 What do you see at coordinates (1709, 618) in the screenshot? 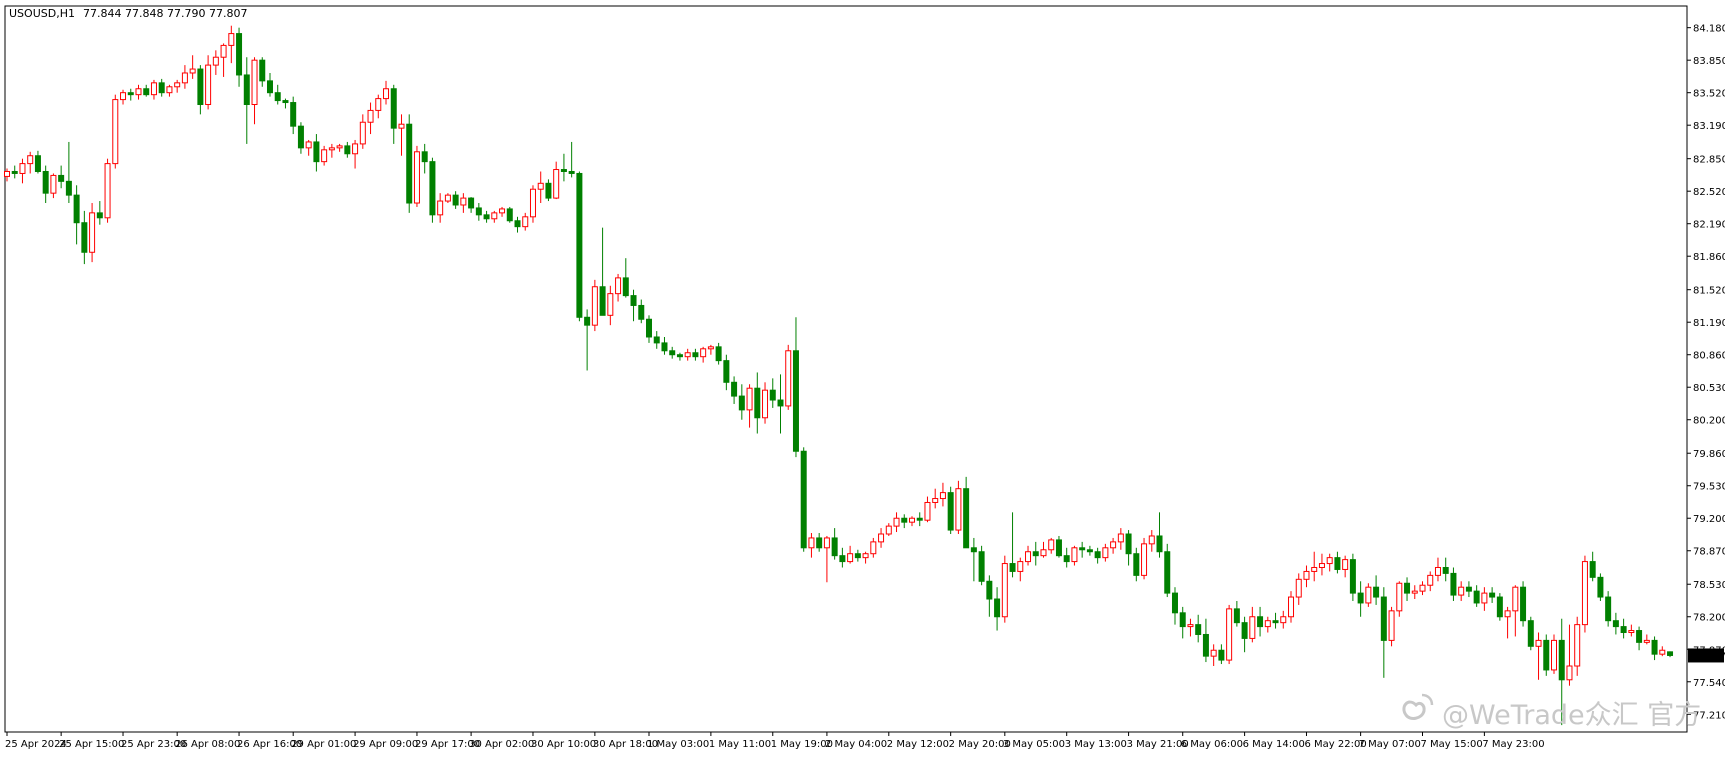
I see `price-tick-label: 78.200` at bounding box center [1709, 618].